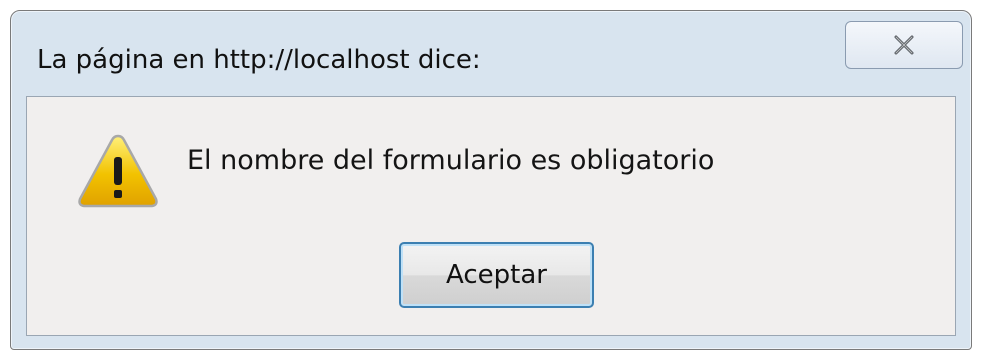 The width and height of the screenshot is (982, 356). I want to click on accept-button: Aceptar, so click(496, 275).